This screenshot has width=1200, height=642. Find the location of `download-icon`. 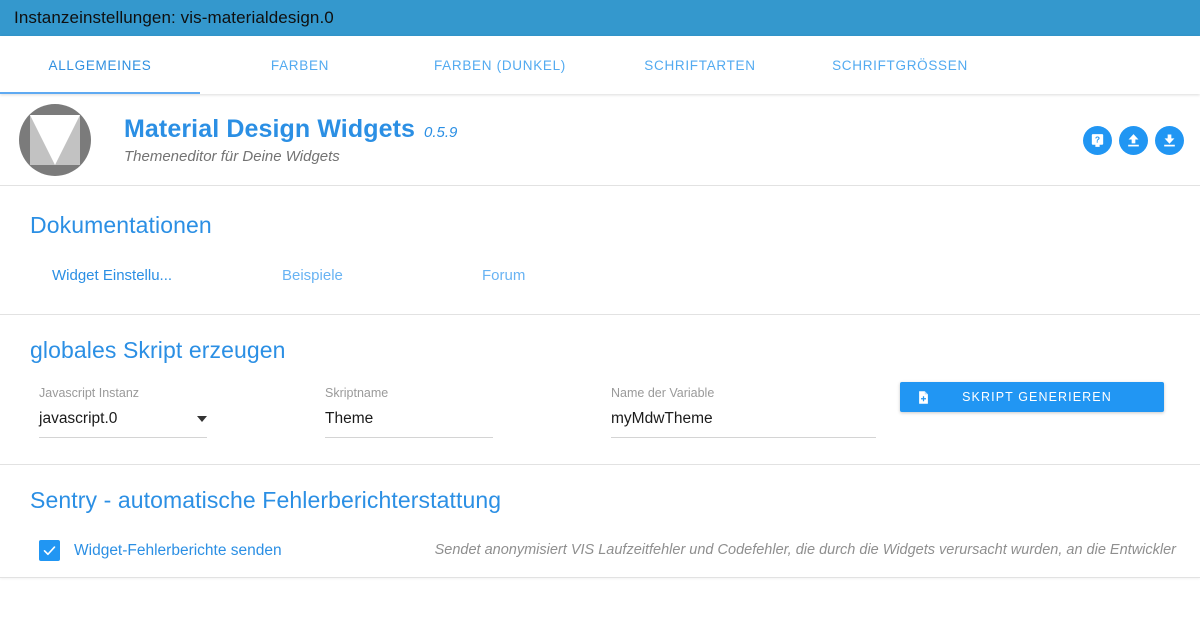

download-icon is located at coordinates (1169, 140).